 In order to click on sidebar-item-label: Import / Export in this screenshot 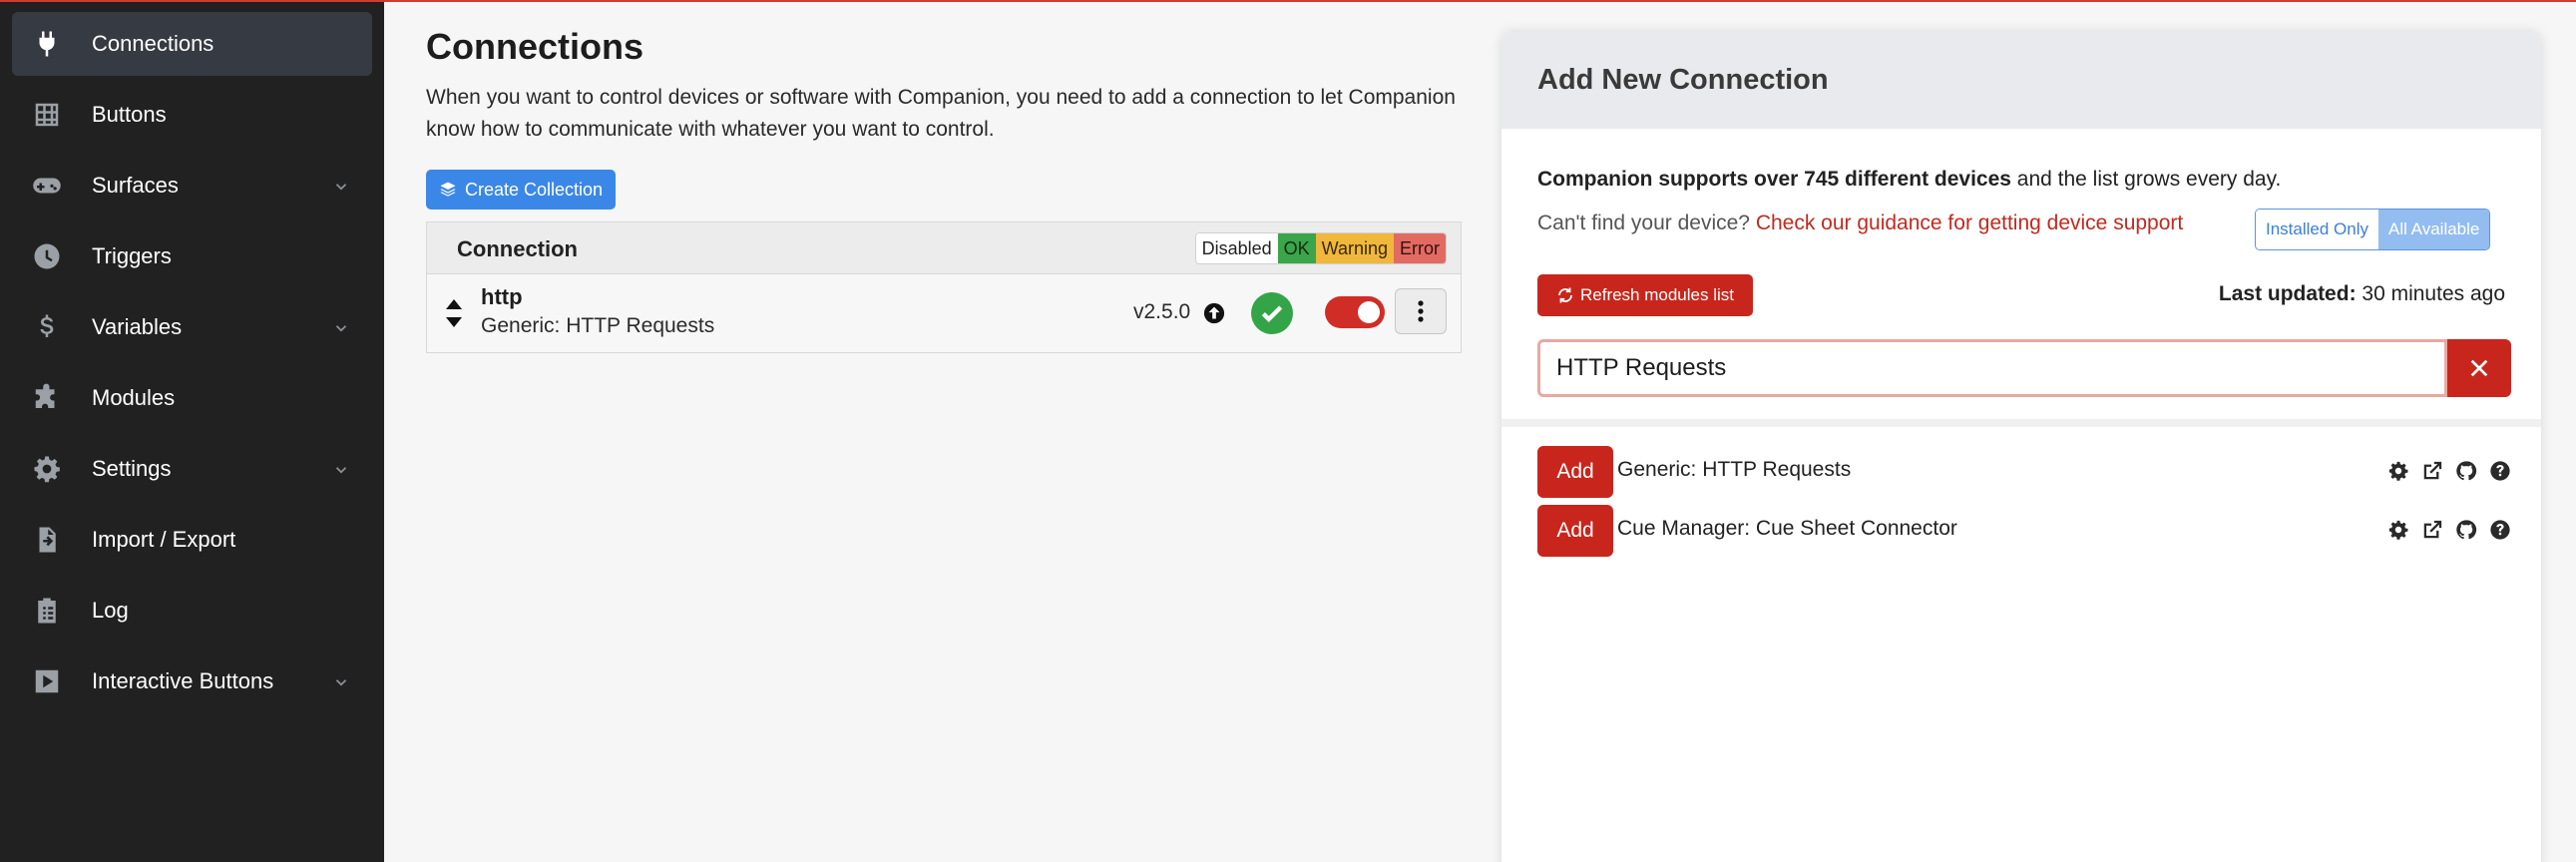, I will do `click(164, 539)`.